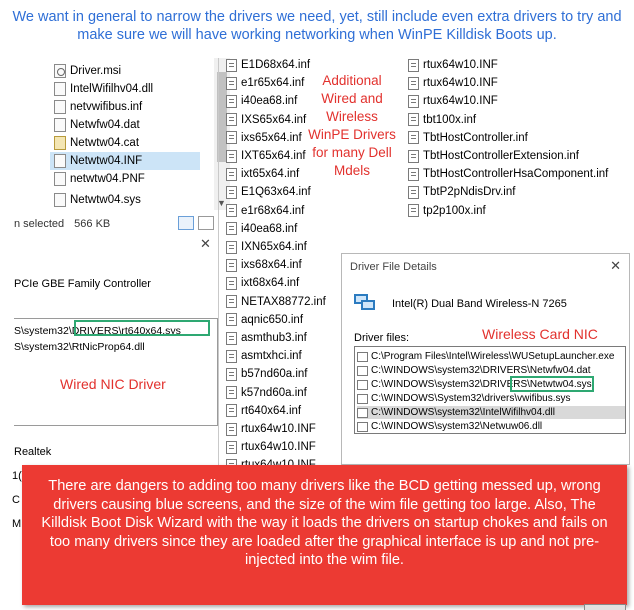 This screenshot has height=610, width=634. Describe the element at coordinates (264, 265) in the screenshot. I see `inf-file-item: ixs68x64.inf` at that location.